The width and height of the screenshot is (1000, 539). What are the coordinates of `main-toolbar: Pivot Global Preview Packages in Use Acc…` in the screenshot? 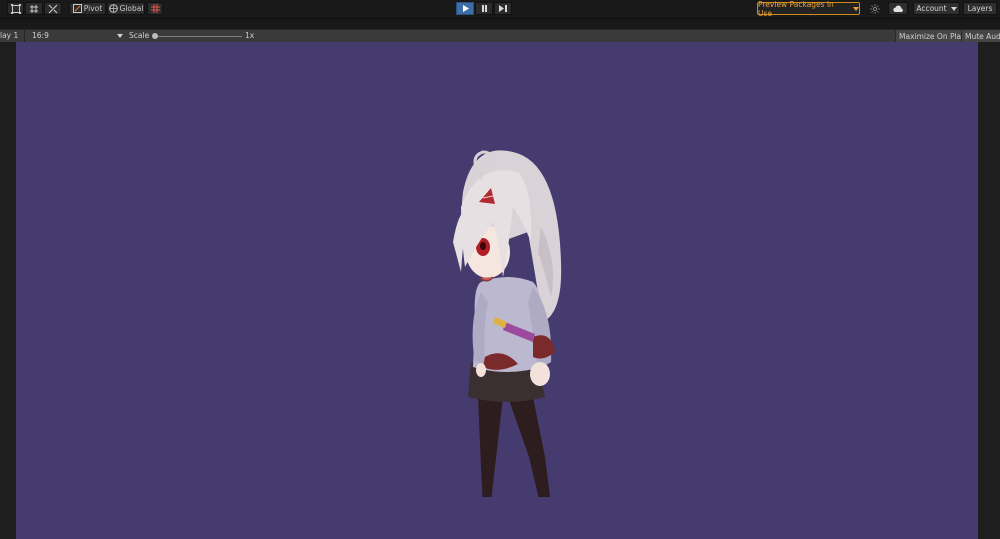 It's located at (500, 9).